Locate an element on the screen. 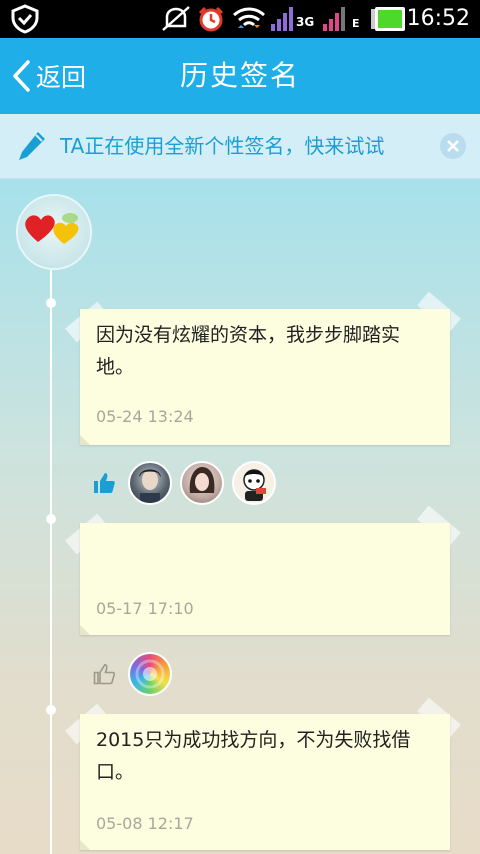 Image resolution: width=480 pixels, height=854 pixels. banner-text: TA正在使用全新个性签名，快来试试 is located at coordinates (222, 146).